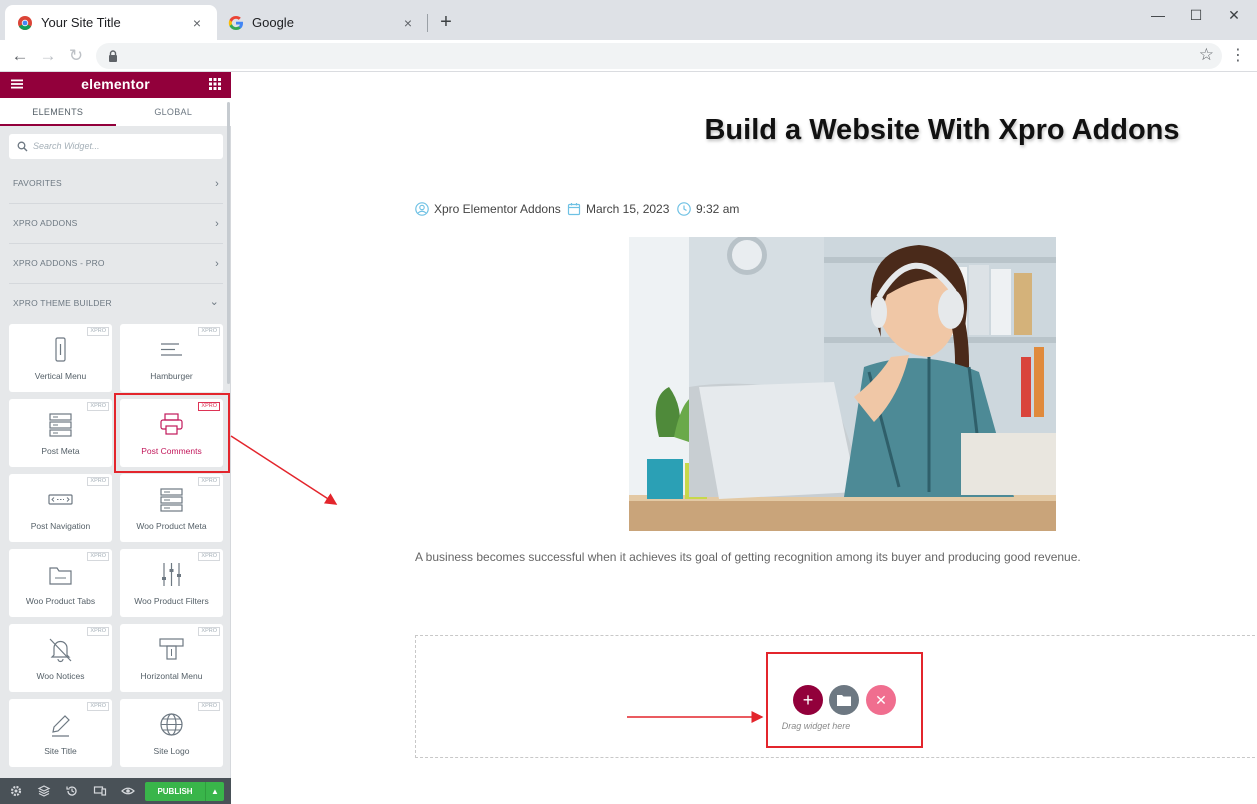 The image size is (1257, 804). I want to click on widget-post-meta: XPRO Post Meta, so click(60, 433).